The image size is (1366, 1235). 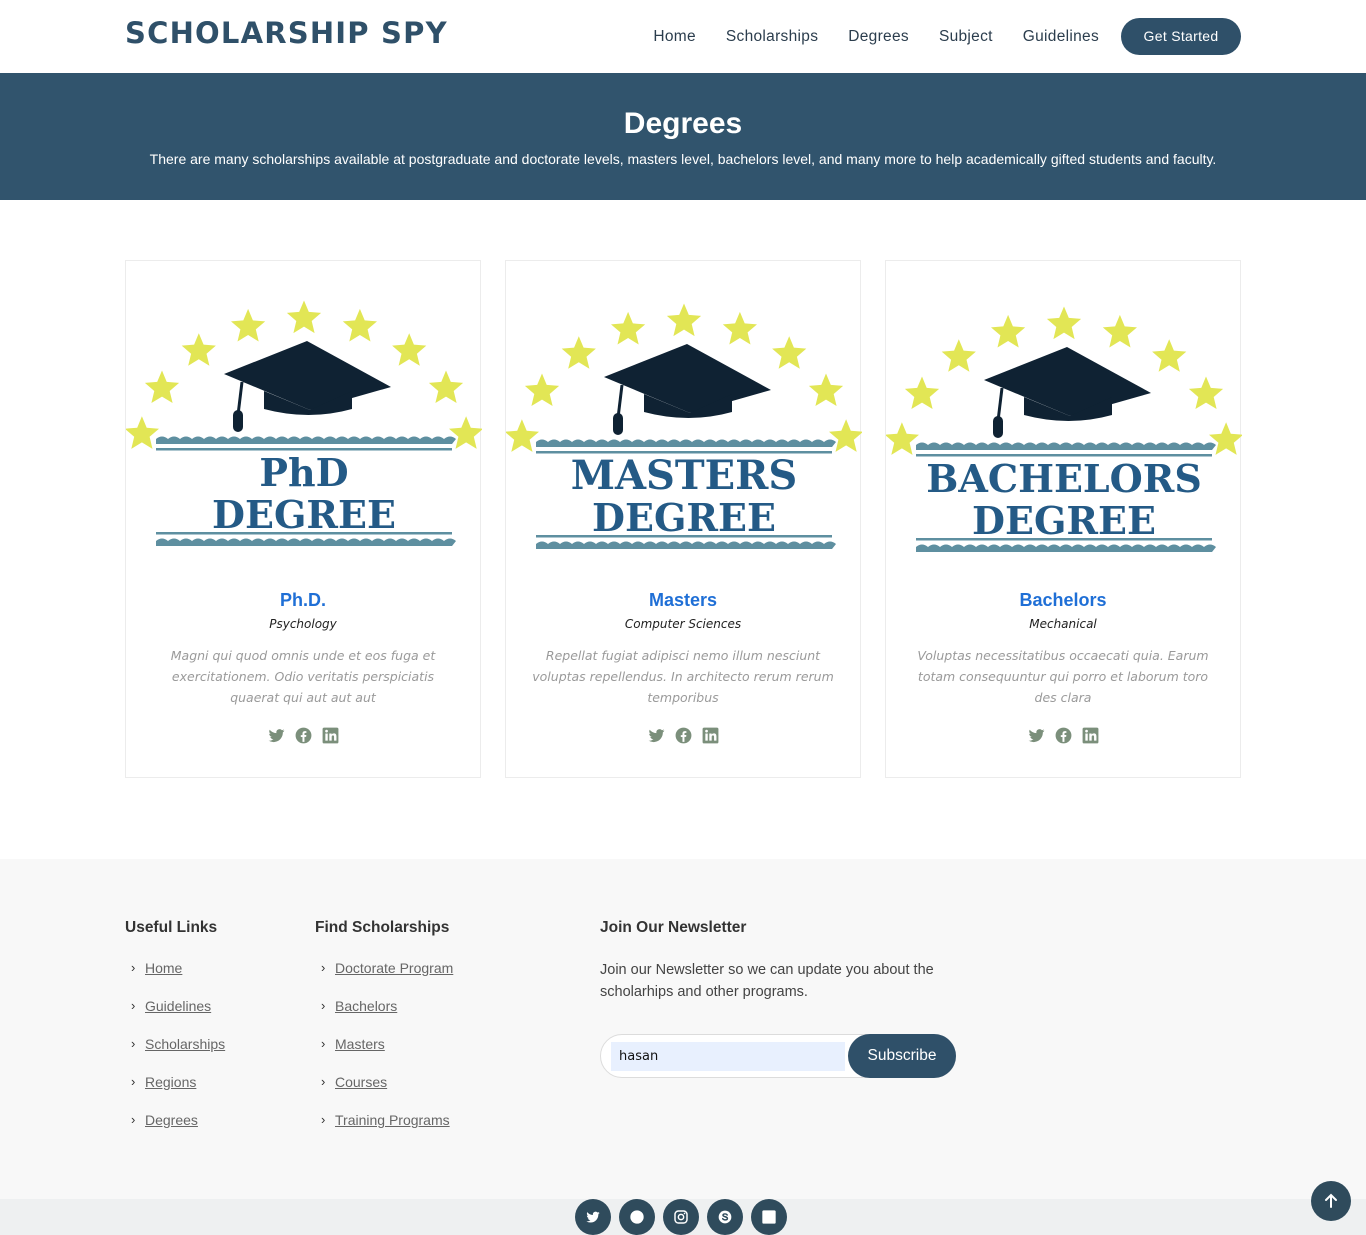 What do you see at coordinates (366, 1006) in the screenshot?
I see `footer-link-bachelors: Bachelors` at bounding box center [366, 1006].